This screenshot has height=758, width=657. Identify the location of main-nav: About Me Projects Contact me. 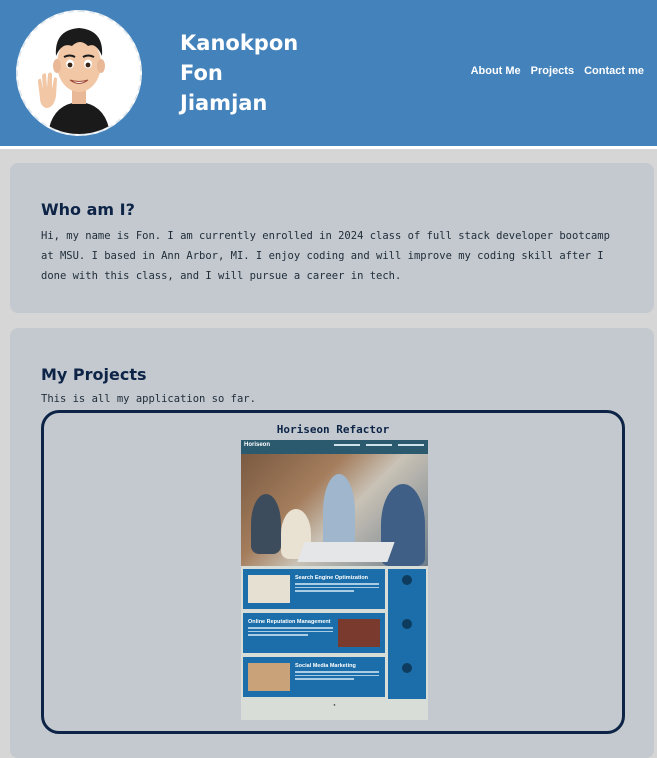
(557, 71).